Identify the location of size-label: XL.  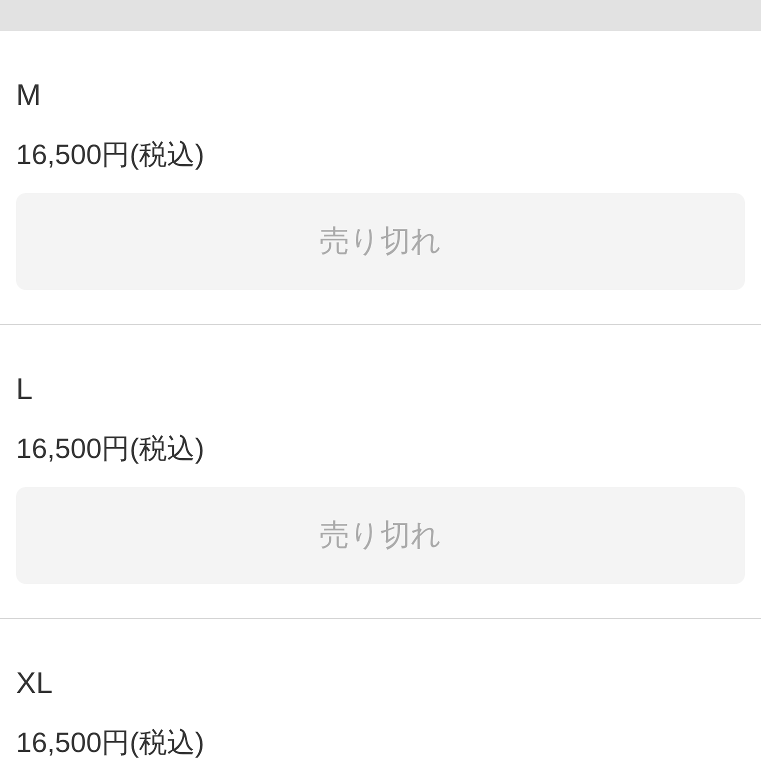
(35, 684).